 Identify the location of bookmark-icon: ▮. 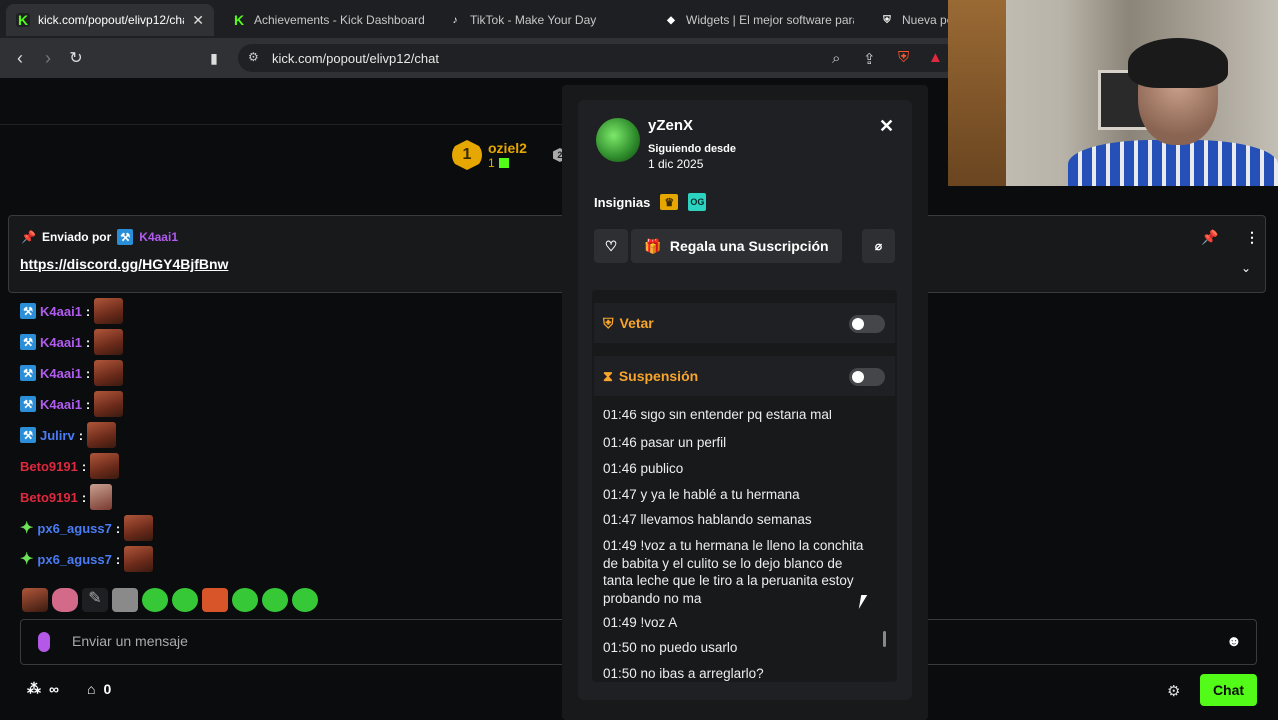
(214, 58).